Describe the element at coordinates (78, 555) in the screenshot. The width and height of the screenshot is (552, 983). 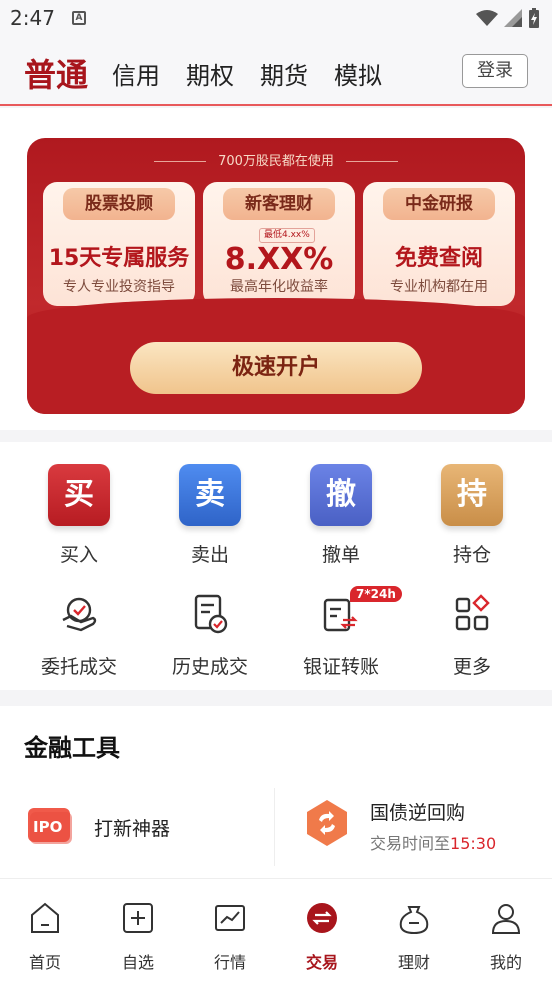
I see `buy-label: 买入` at that location.